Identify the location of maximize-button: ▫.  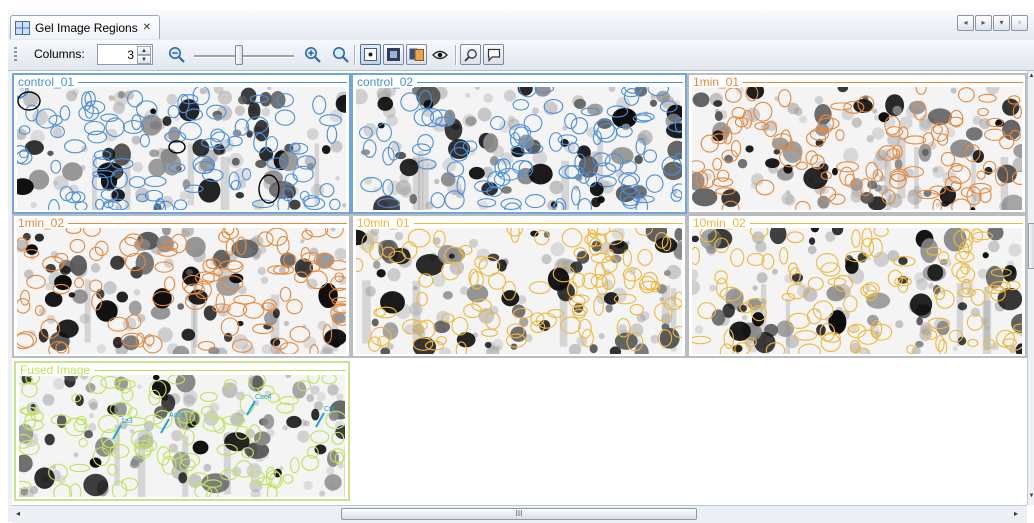
(1019, 23).